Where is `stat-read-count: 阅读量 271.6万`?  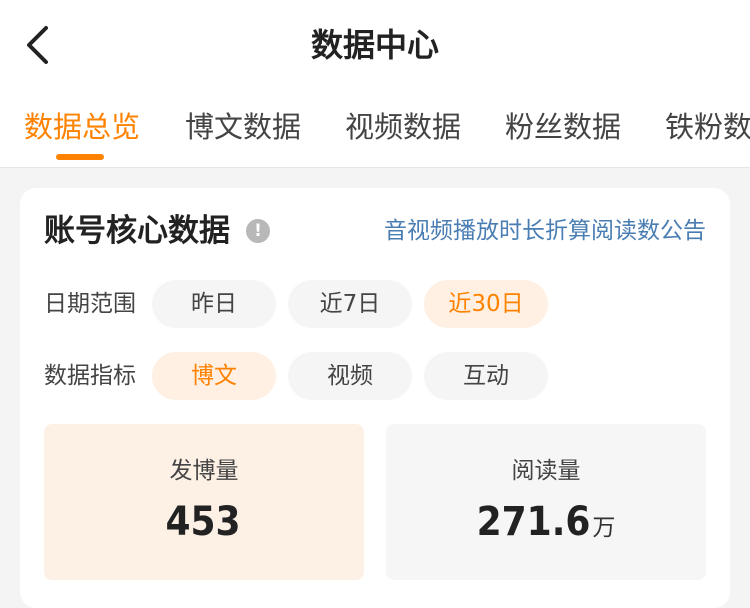 stat-read-count: 阅读量 271.6万 is located at coordinates (546, 502).